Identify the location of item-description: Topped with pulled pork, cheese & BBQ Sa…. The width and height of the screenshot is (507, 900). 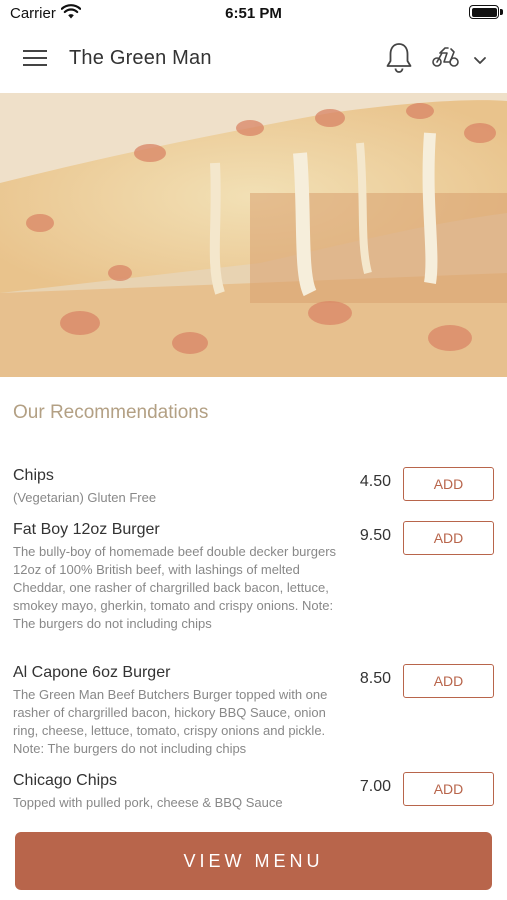
(148, 802).